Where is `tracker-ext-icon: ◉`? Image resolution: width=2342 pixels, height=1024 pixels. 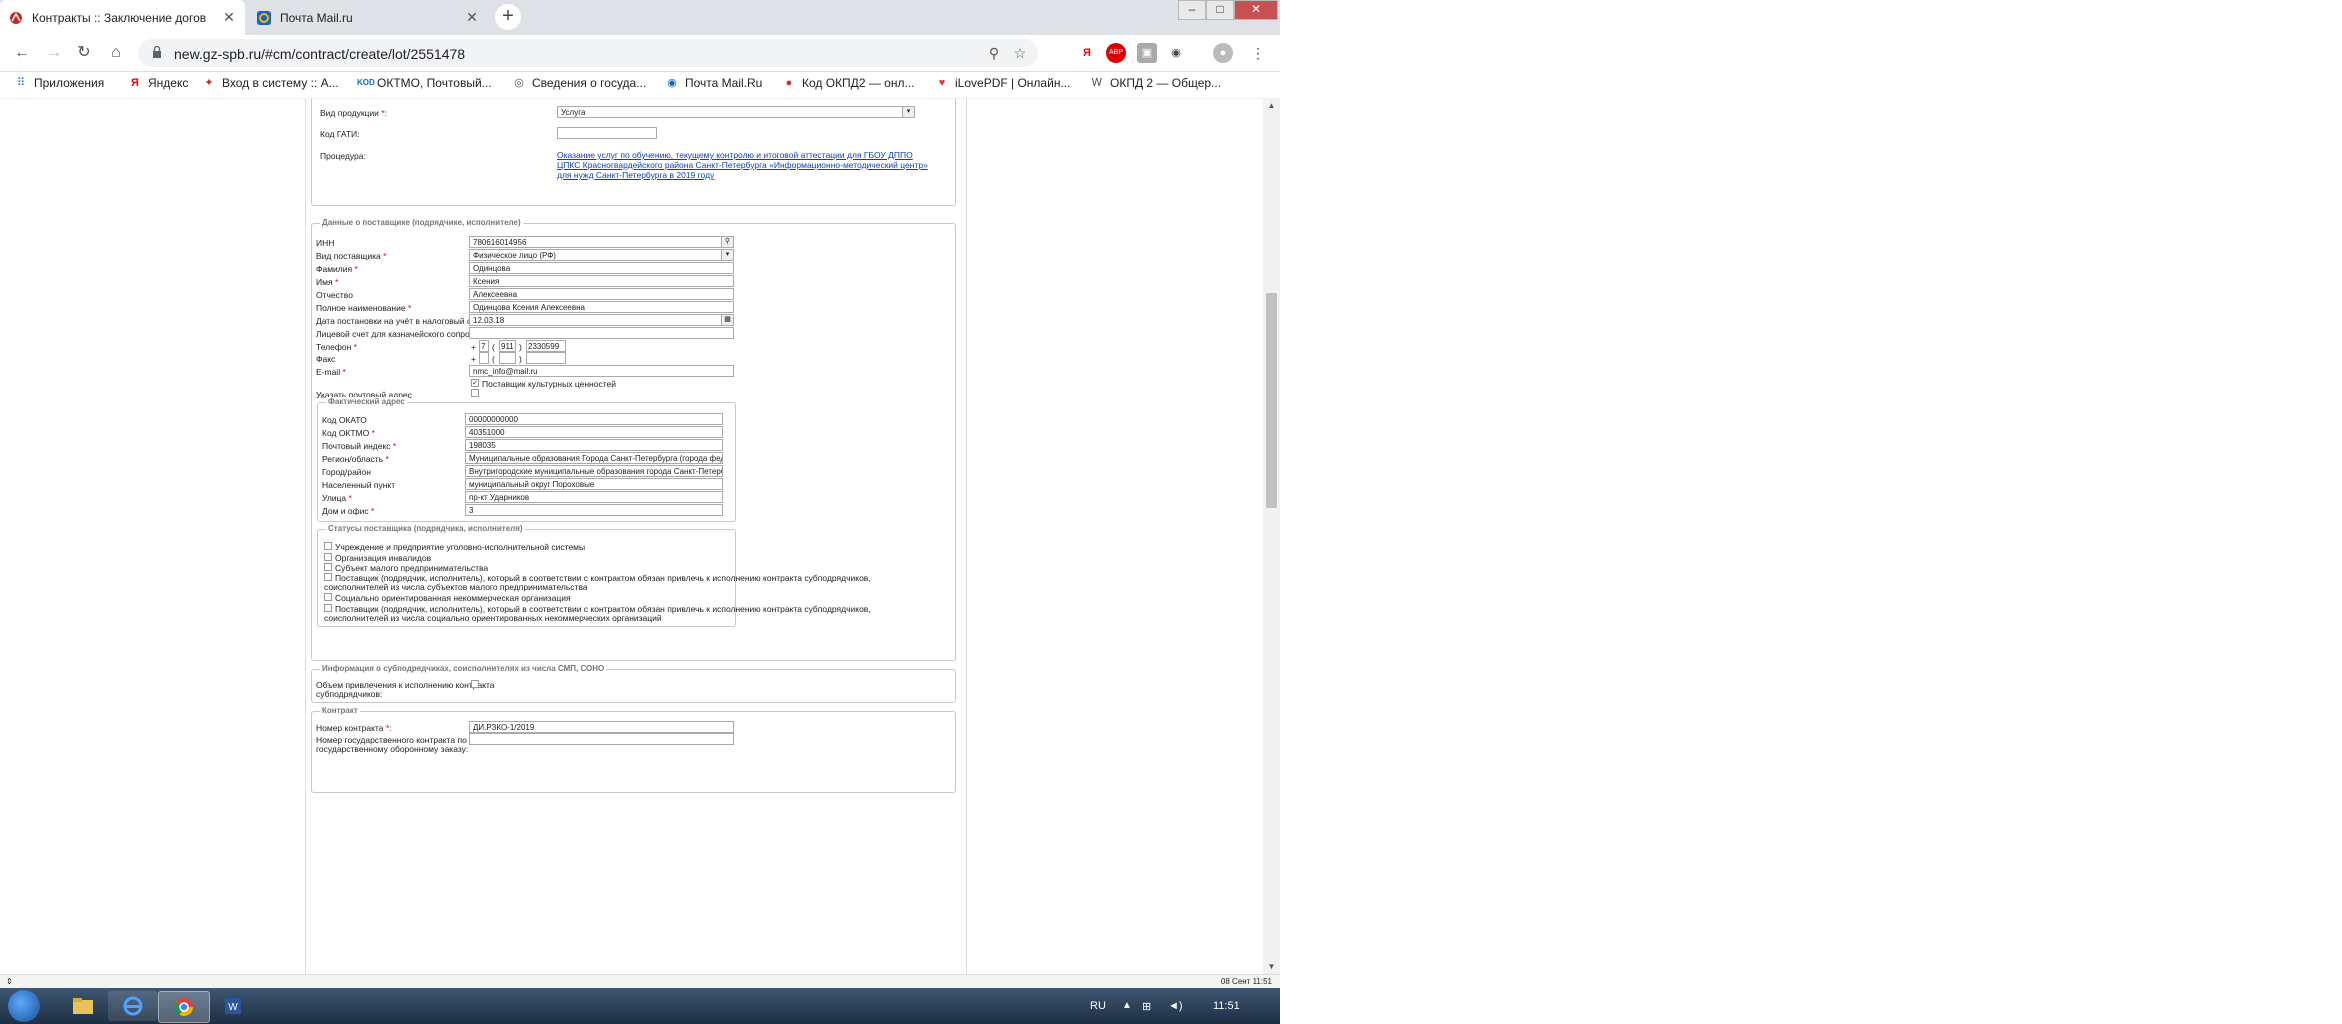 tracker-ext-icon: ◉ is located at coordinates (1176, 53).